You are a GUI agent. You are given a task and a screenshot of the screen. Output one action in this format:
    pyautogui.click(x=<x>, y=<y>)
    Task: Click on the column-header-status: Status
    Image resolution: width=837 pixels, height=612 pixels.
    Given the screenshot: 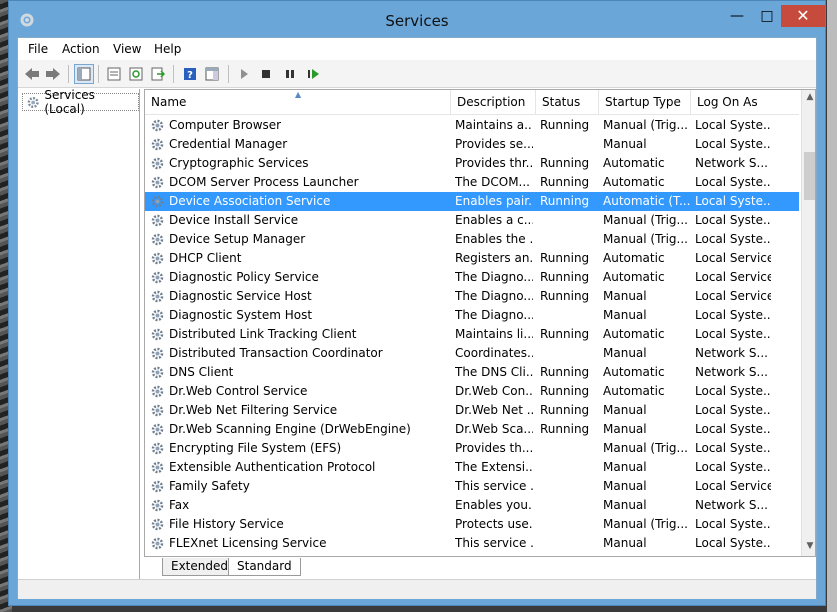 What is the action you would take?
    pyautogui.click(x=567, y=102)
    